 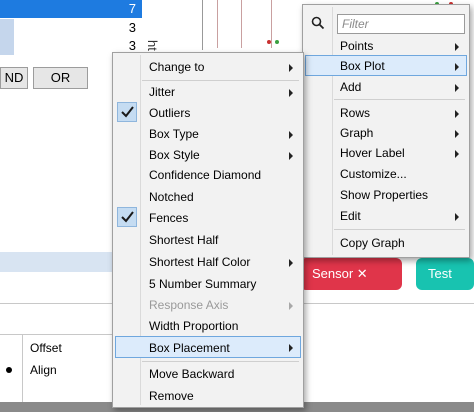 What do you see at coordinates (445, 274) in the screenshot?
I see `test-tag: Test` at bounding box center [445, 274].